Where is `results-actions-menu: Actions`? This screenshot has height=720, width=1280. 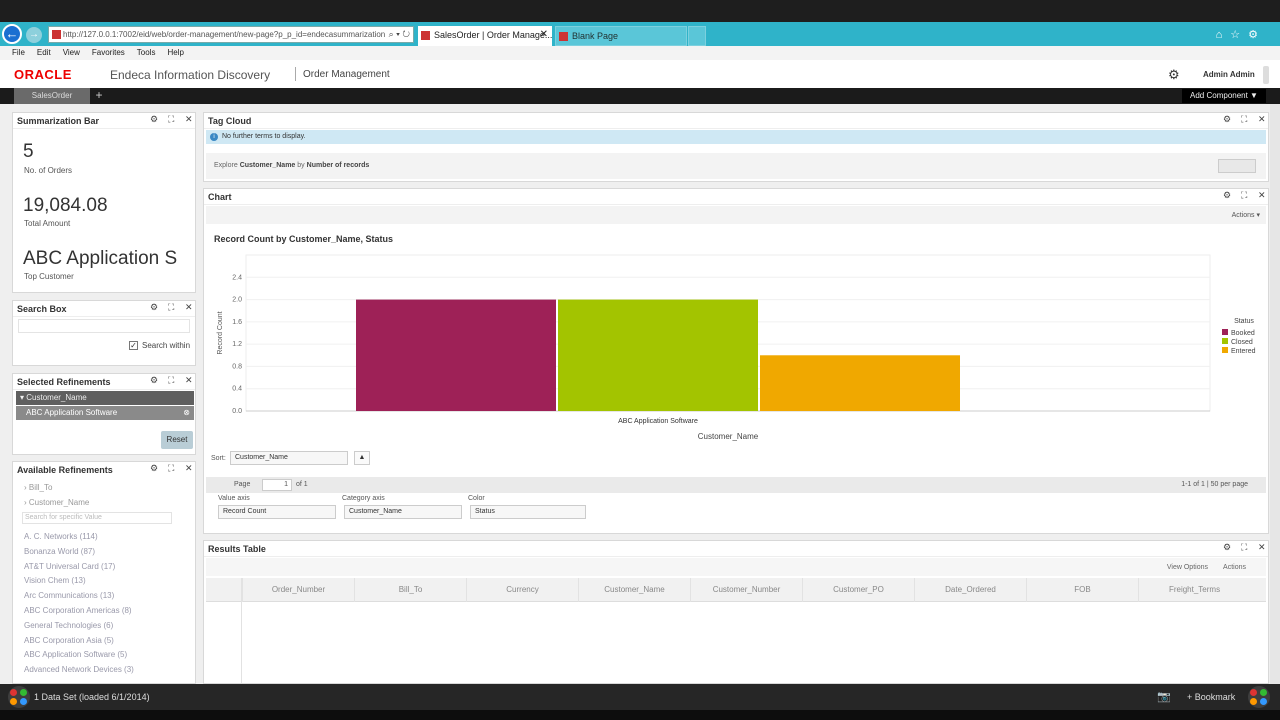 results-actions-menu: Actions is located at coordinates (1234, 567).